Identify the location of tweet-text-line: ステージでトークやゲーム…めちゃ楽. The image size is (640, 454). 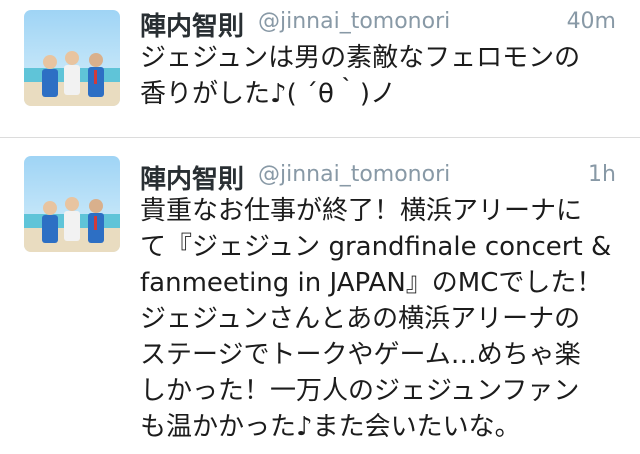
(360, 355).